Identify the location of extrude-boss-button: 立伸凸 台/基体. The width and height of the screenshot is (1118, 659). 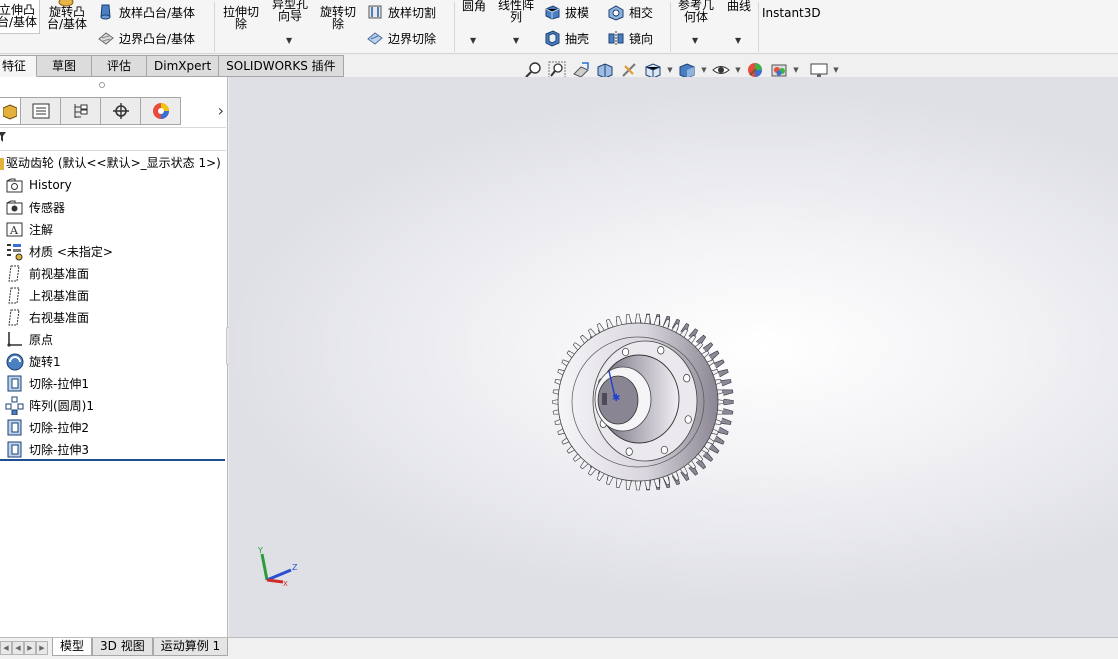
(20, 17).